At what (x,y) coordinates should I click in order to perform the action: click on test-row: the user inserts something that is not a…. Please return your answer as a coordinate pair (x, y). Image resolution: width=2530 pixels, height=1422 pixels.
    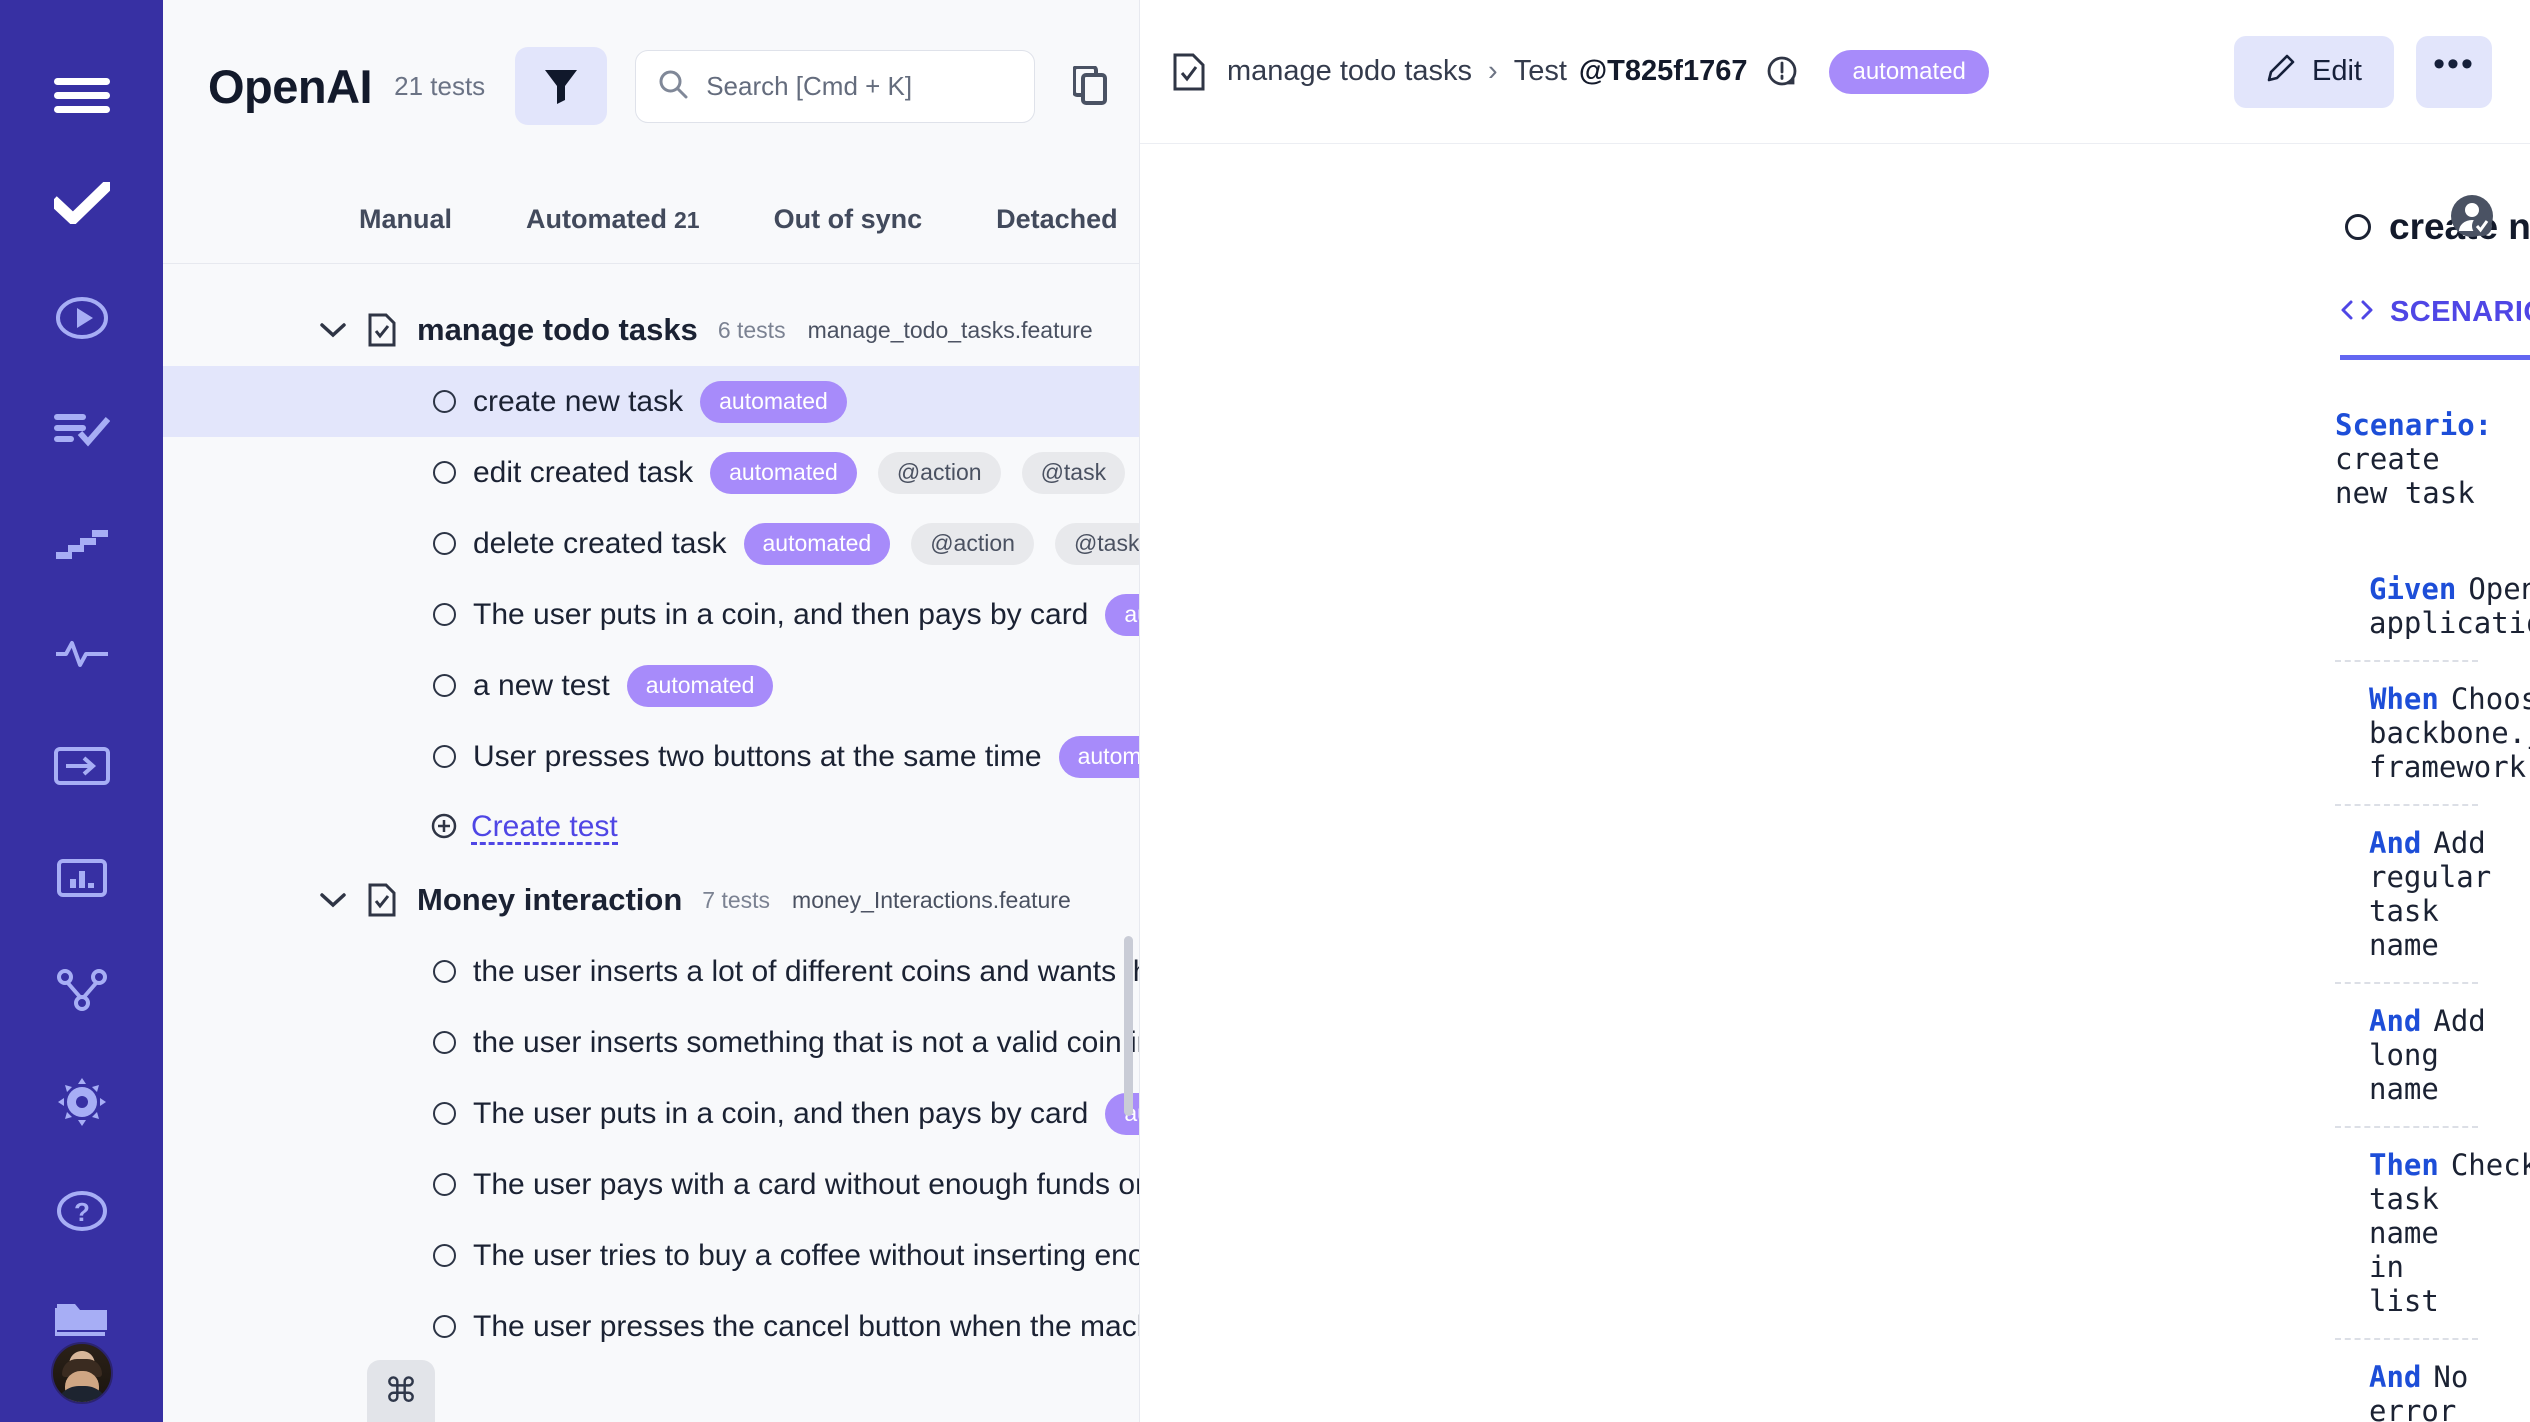
    Looking at the image, I should click on (651, 1042).